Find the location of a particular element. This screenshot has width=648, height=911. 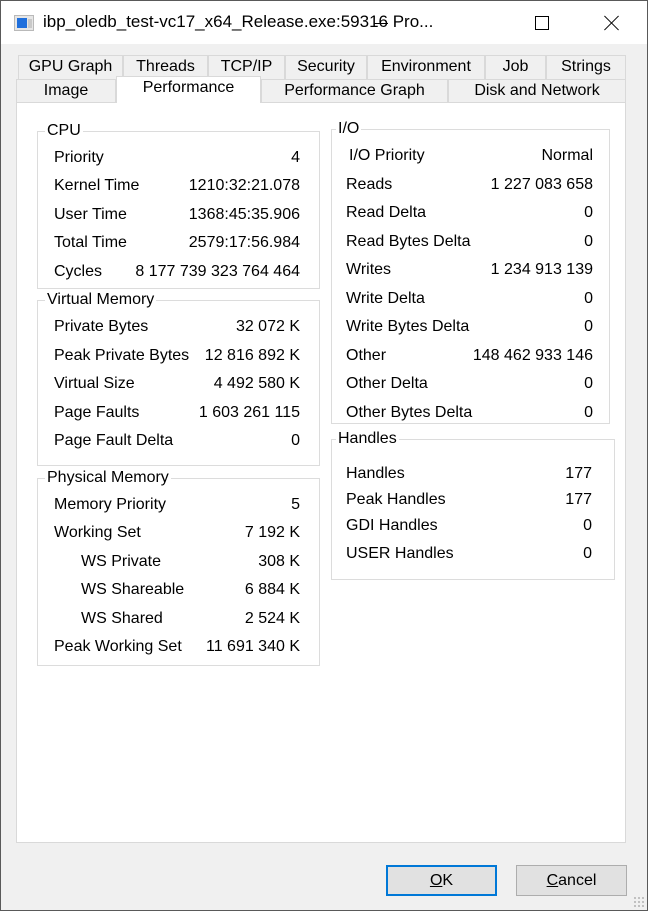

resize-grip-icon is located at coordinates (638, 901).